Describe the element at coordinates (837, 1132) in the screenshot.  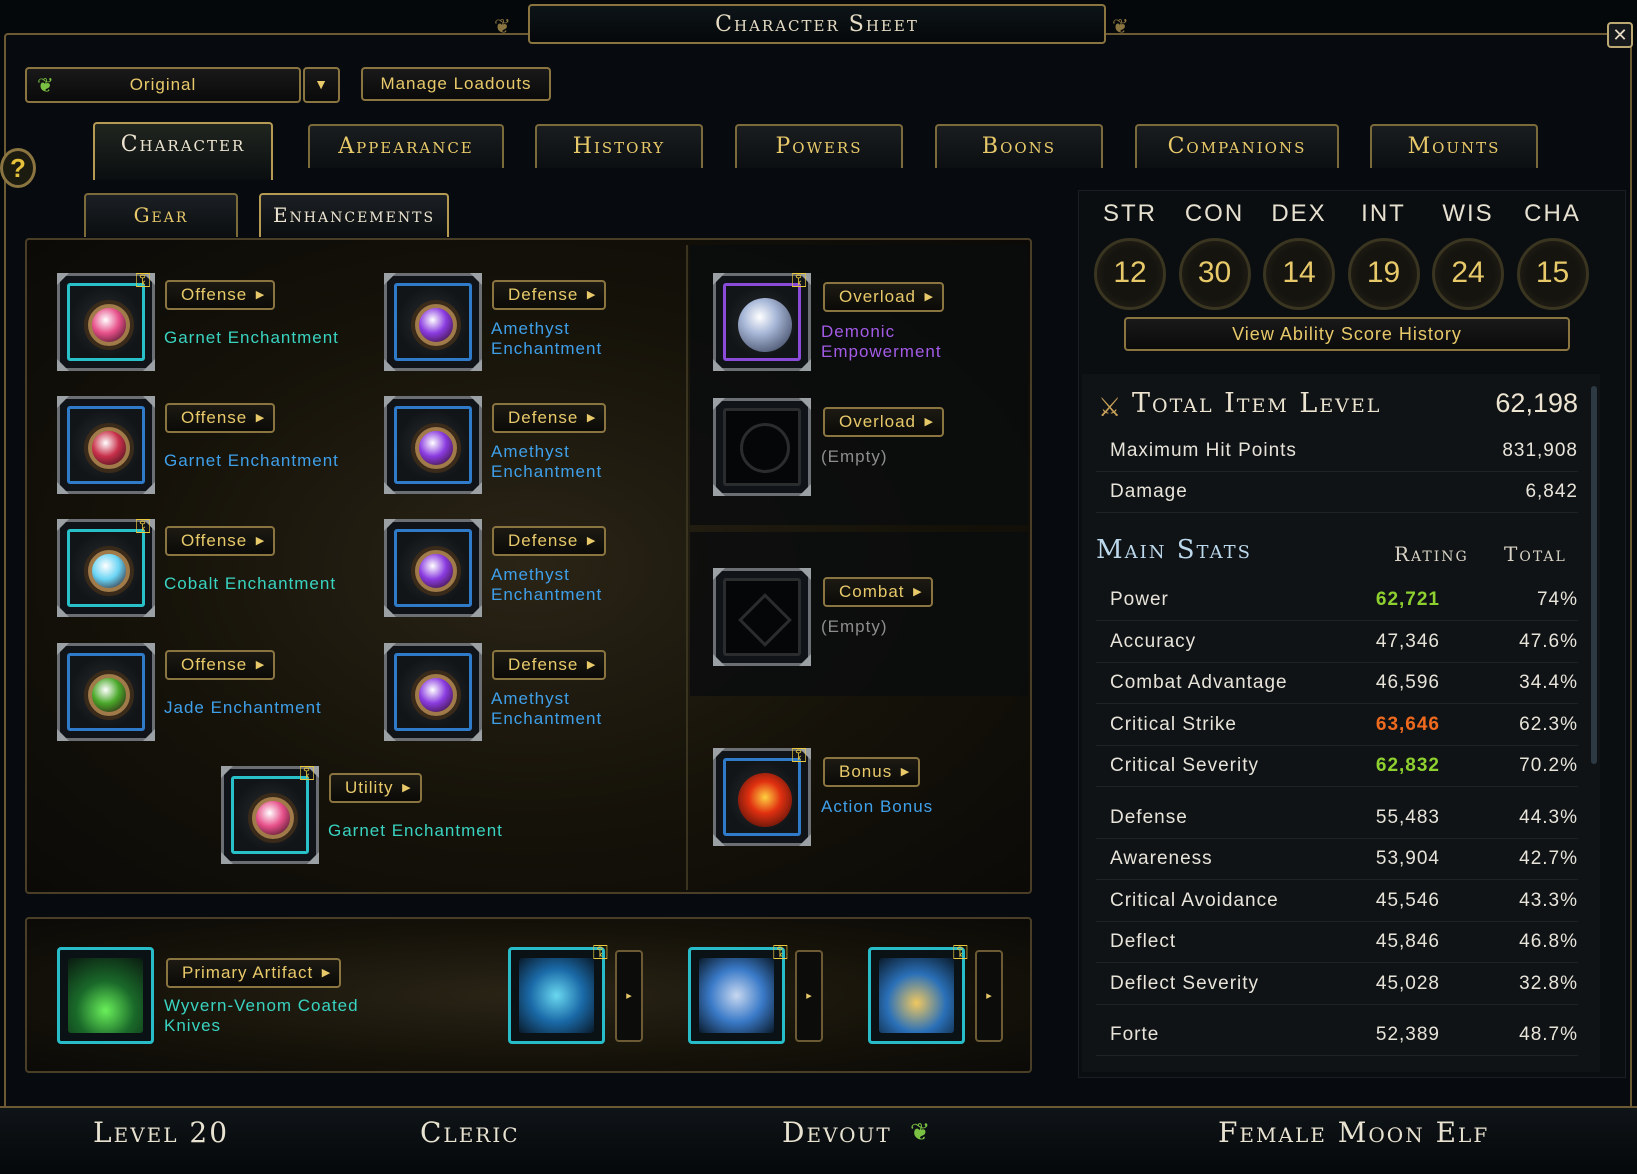
I see `footer-paragon: Devout` at that location.